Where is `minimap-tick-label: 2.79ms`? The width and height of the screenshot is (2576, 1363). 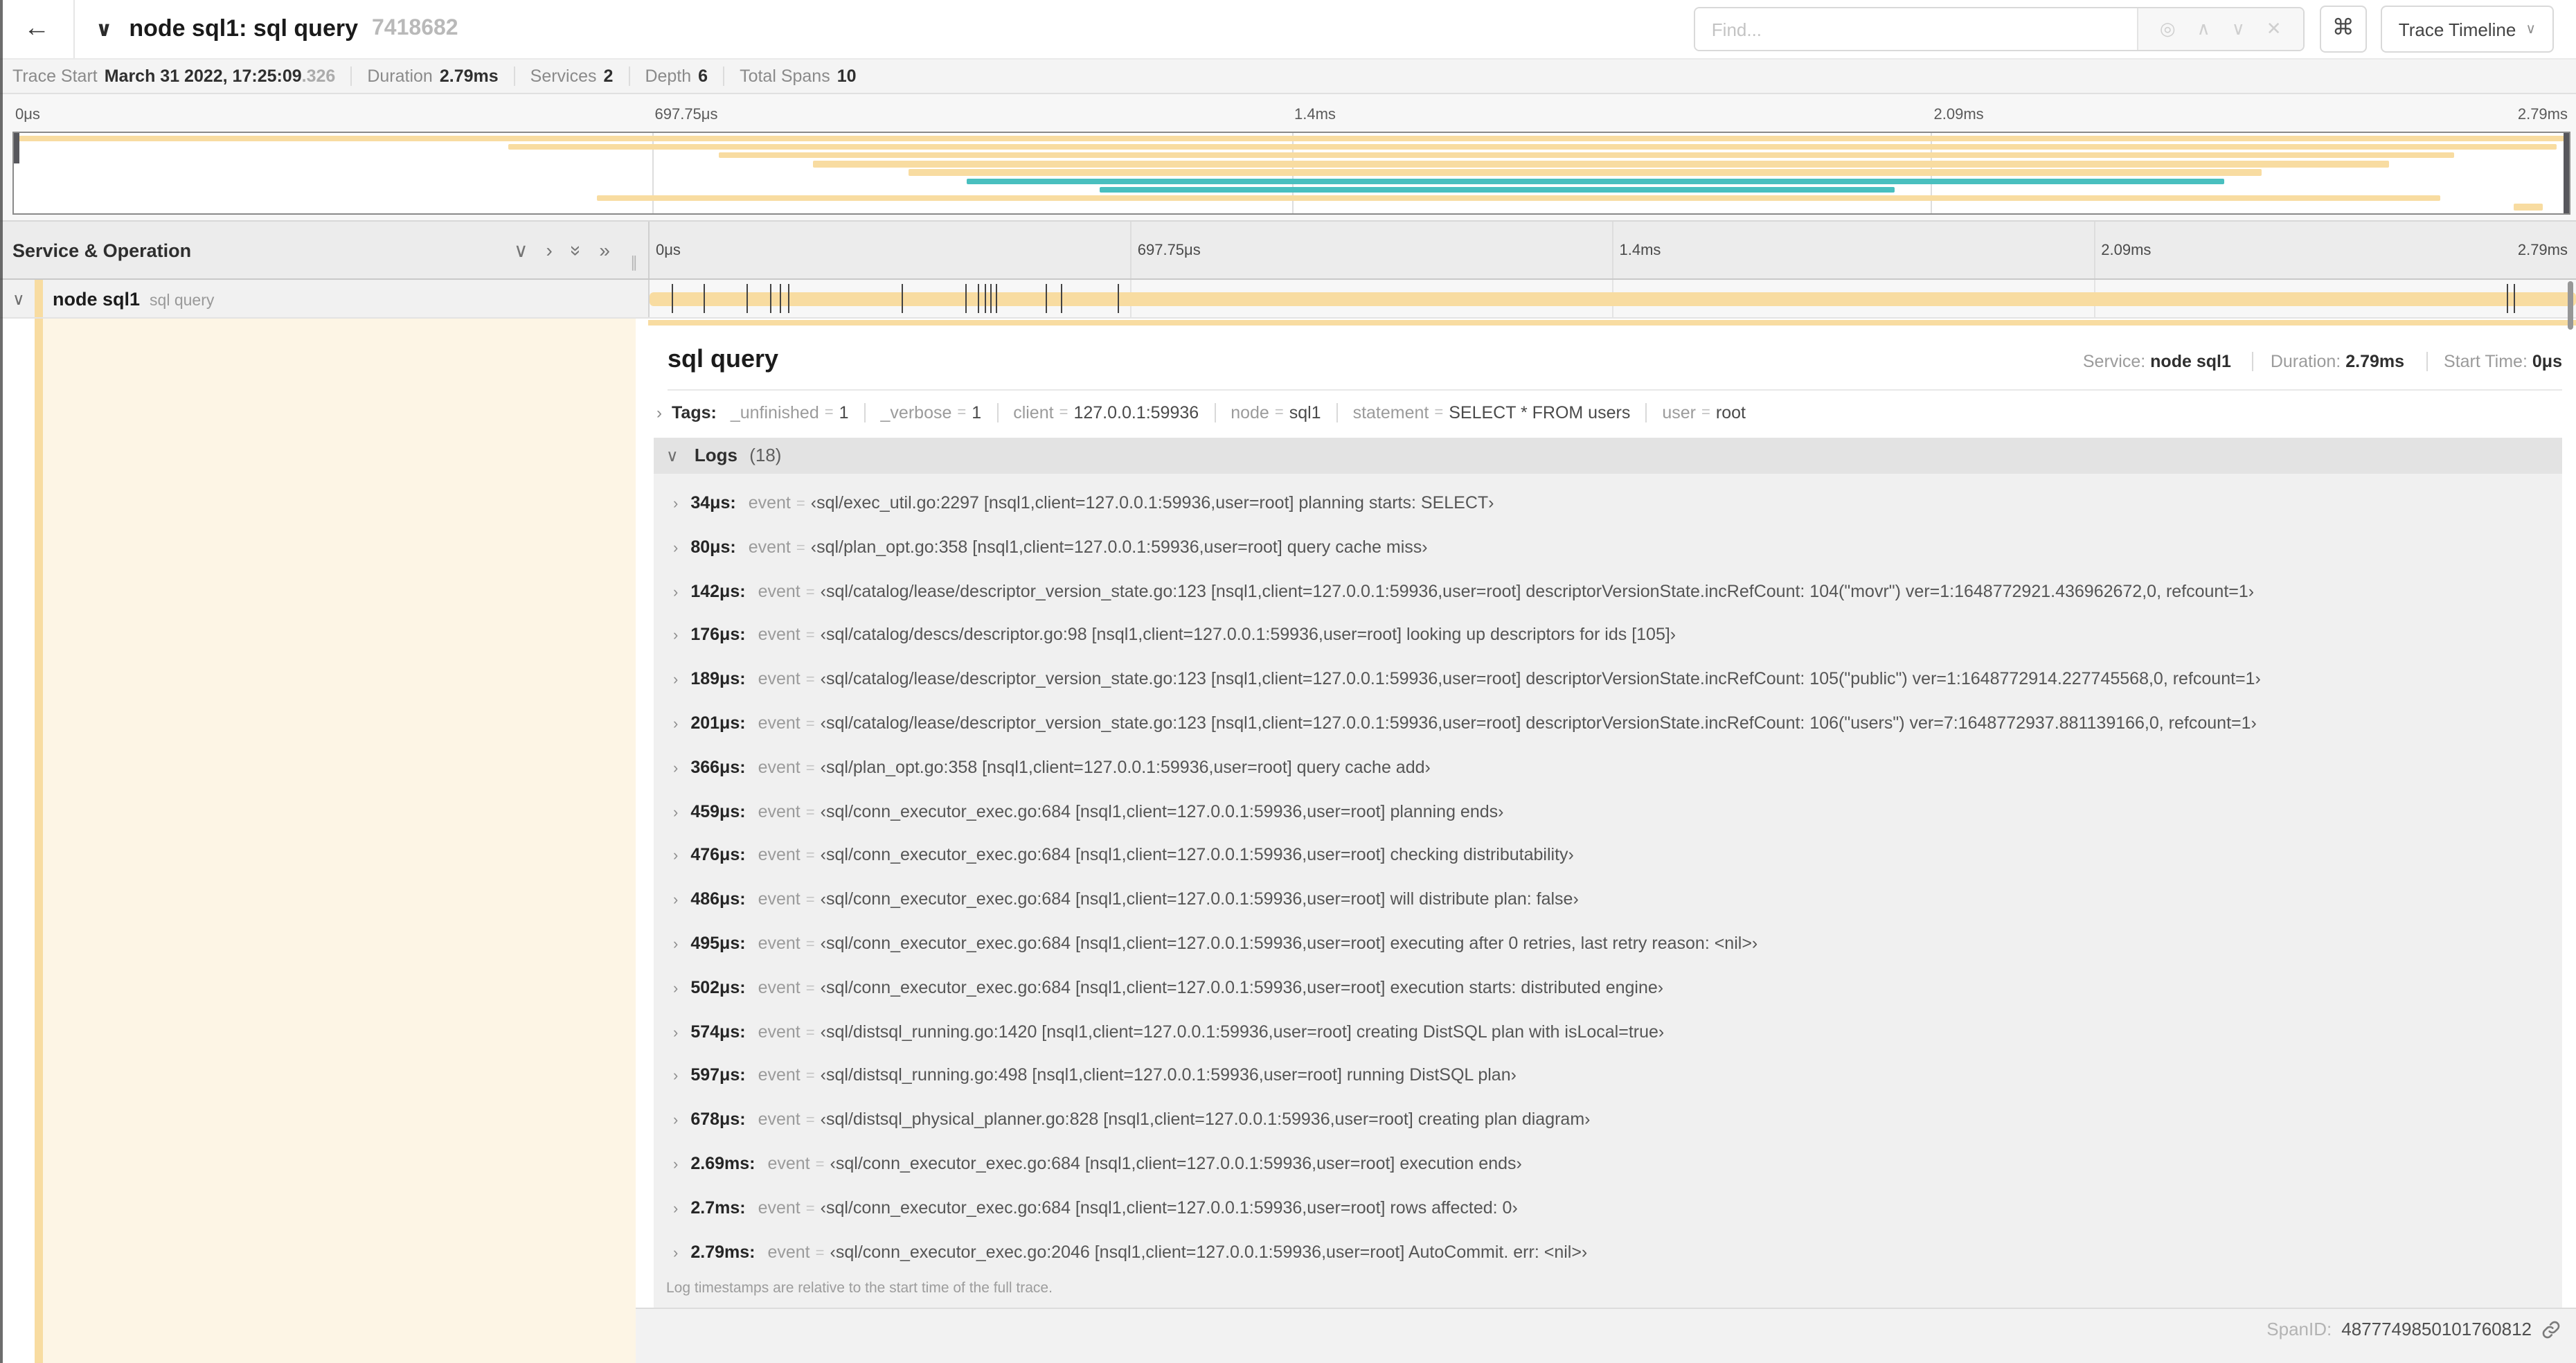 minimap-tick-label: 2.79ms is located at coordinates (2542, 115).